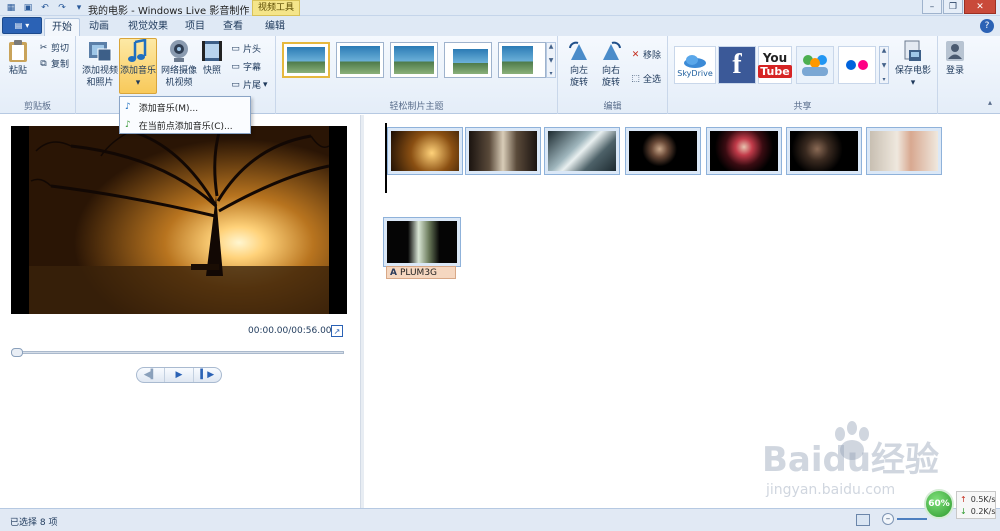 The width and height of the screenshot is (1000, 531). Describe the element at coordinates (954, 71) in the screenshot. I see `sign-in-label: 登录` at that location.